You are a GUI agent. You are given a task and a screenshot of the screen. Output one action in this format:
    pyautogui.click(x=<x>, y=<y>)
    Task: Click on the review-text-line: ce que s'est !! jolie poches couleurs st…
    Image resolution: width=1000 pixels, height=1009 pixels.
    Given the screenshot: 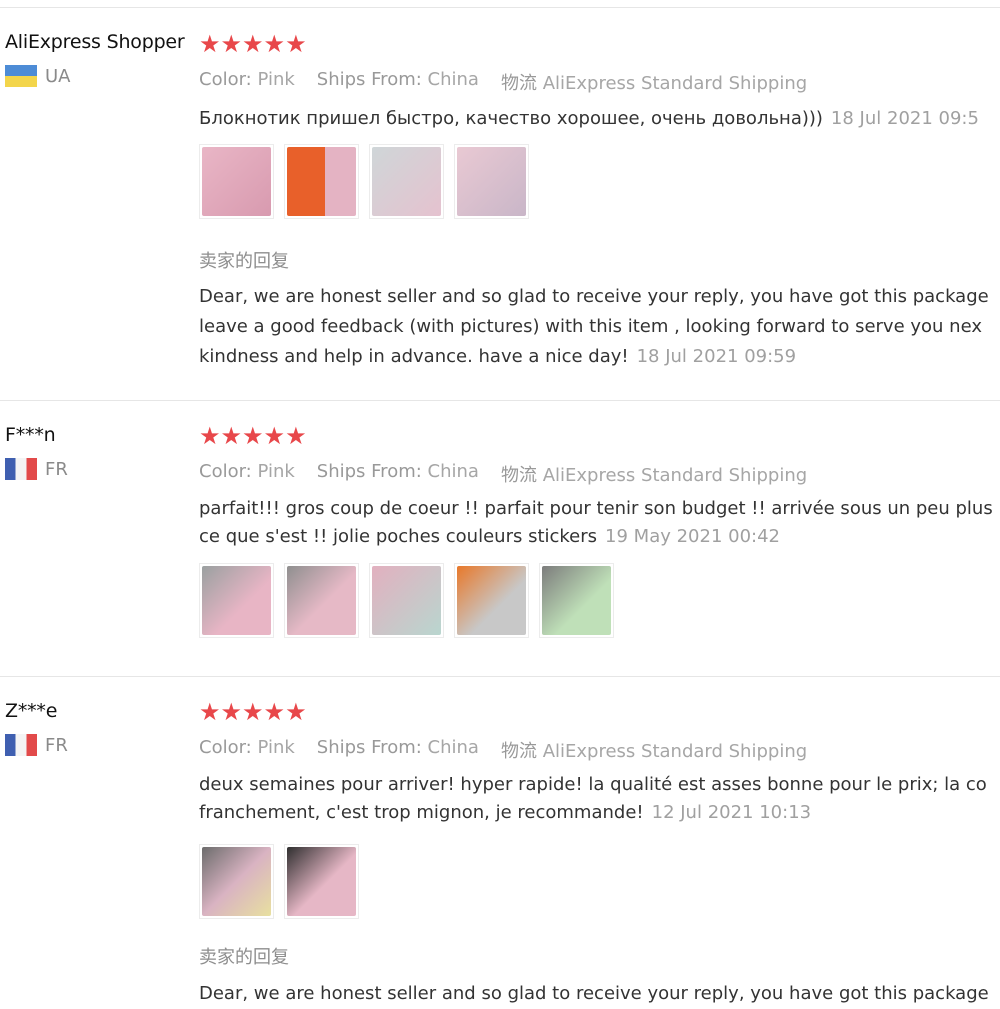 What is the action you would take?
    pyautogui.click(x=398, y=536)
    